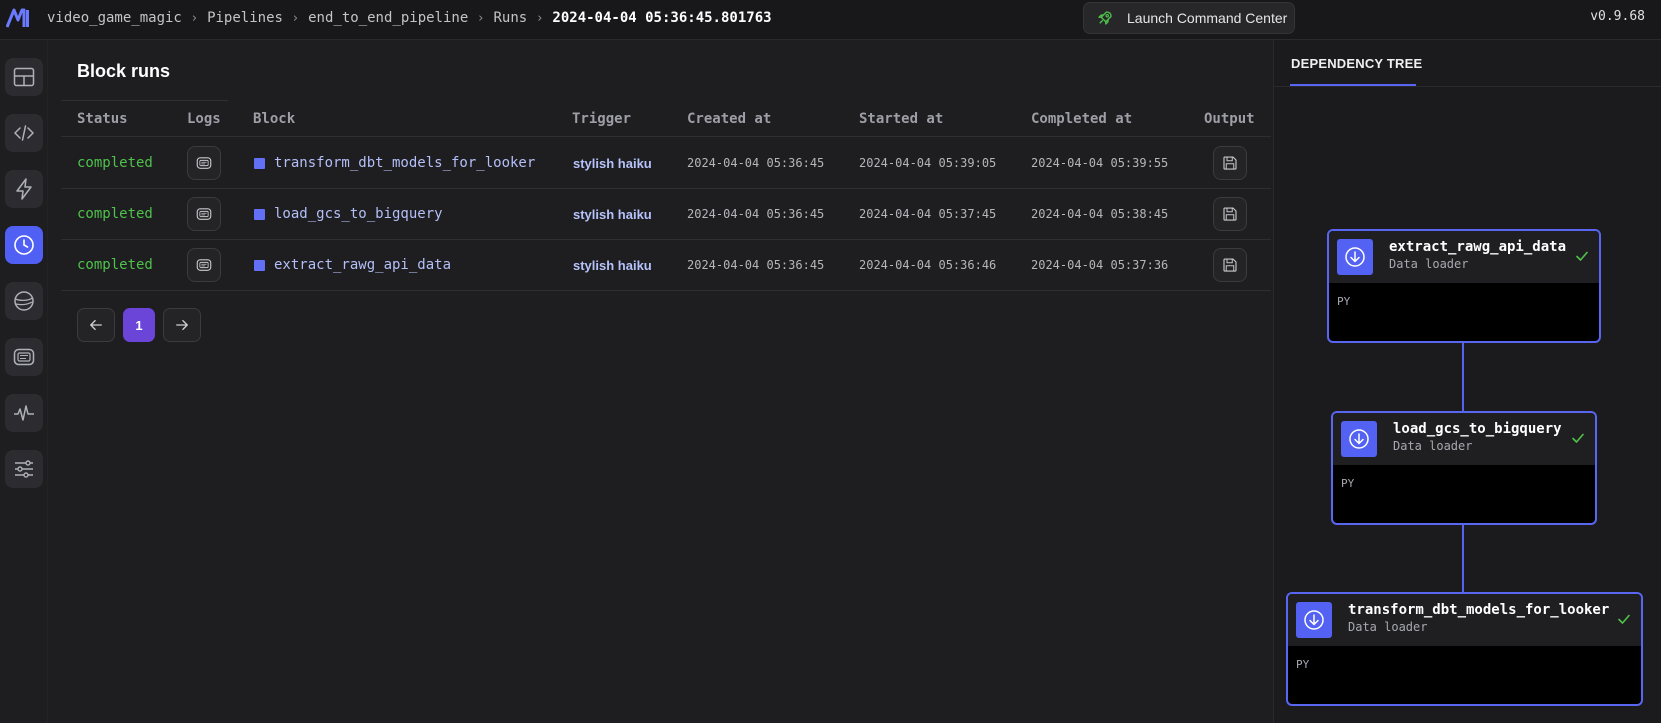  I want to click on node-header: load_gcs_to_bigquery Data loader, so click(1464, 439).